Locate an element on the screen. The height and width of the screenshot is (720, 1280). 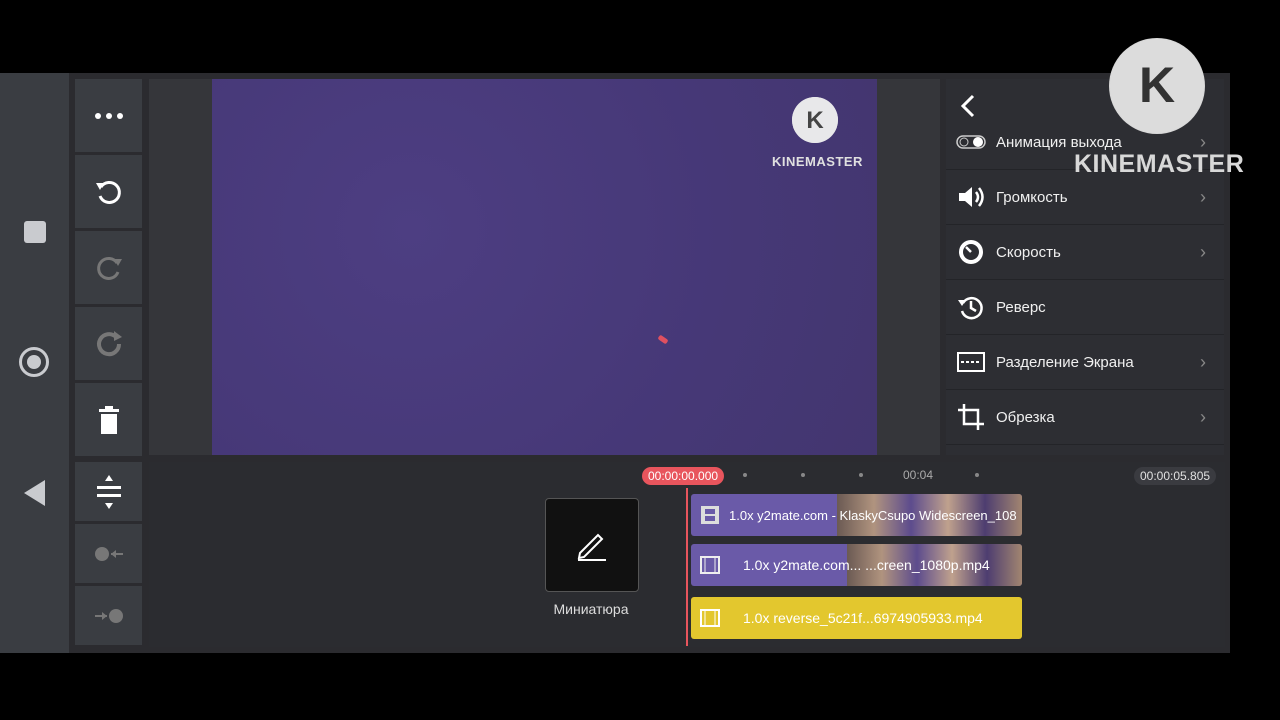
undo-button is located at coordinates (108, 191).